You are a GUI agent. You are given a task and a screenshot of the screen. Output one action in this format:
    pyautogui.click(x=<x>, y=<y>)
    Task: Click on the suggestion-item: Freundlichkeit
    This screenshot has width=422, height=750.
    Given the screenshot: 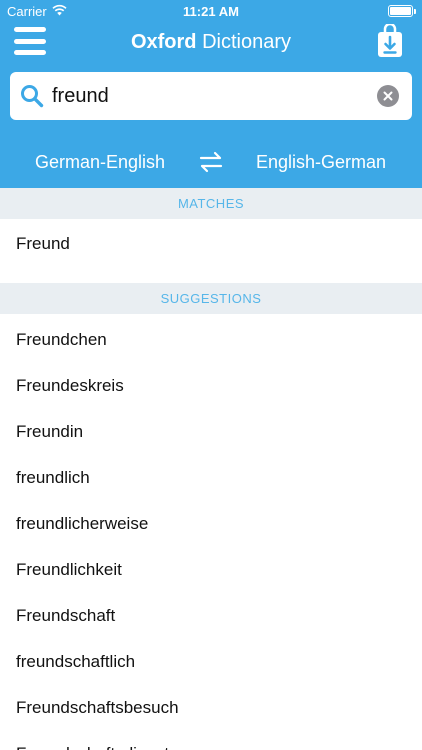 What is the action you would take?
    pyautogui.click(x=211, y=570)
    